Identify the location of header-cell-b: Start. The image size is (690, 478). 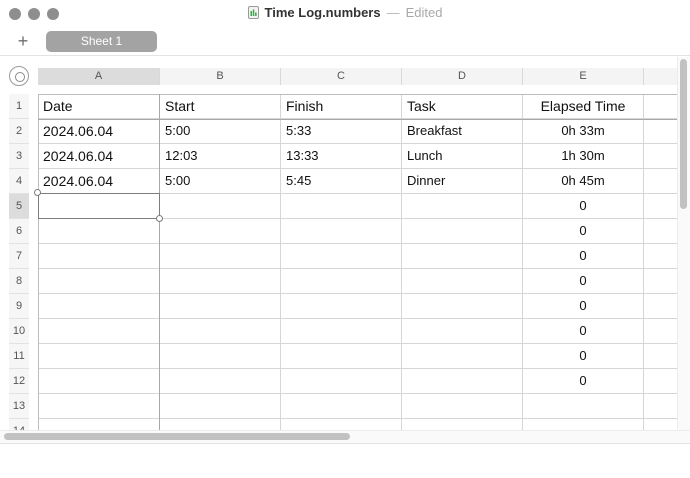
(220, 106).